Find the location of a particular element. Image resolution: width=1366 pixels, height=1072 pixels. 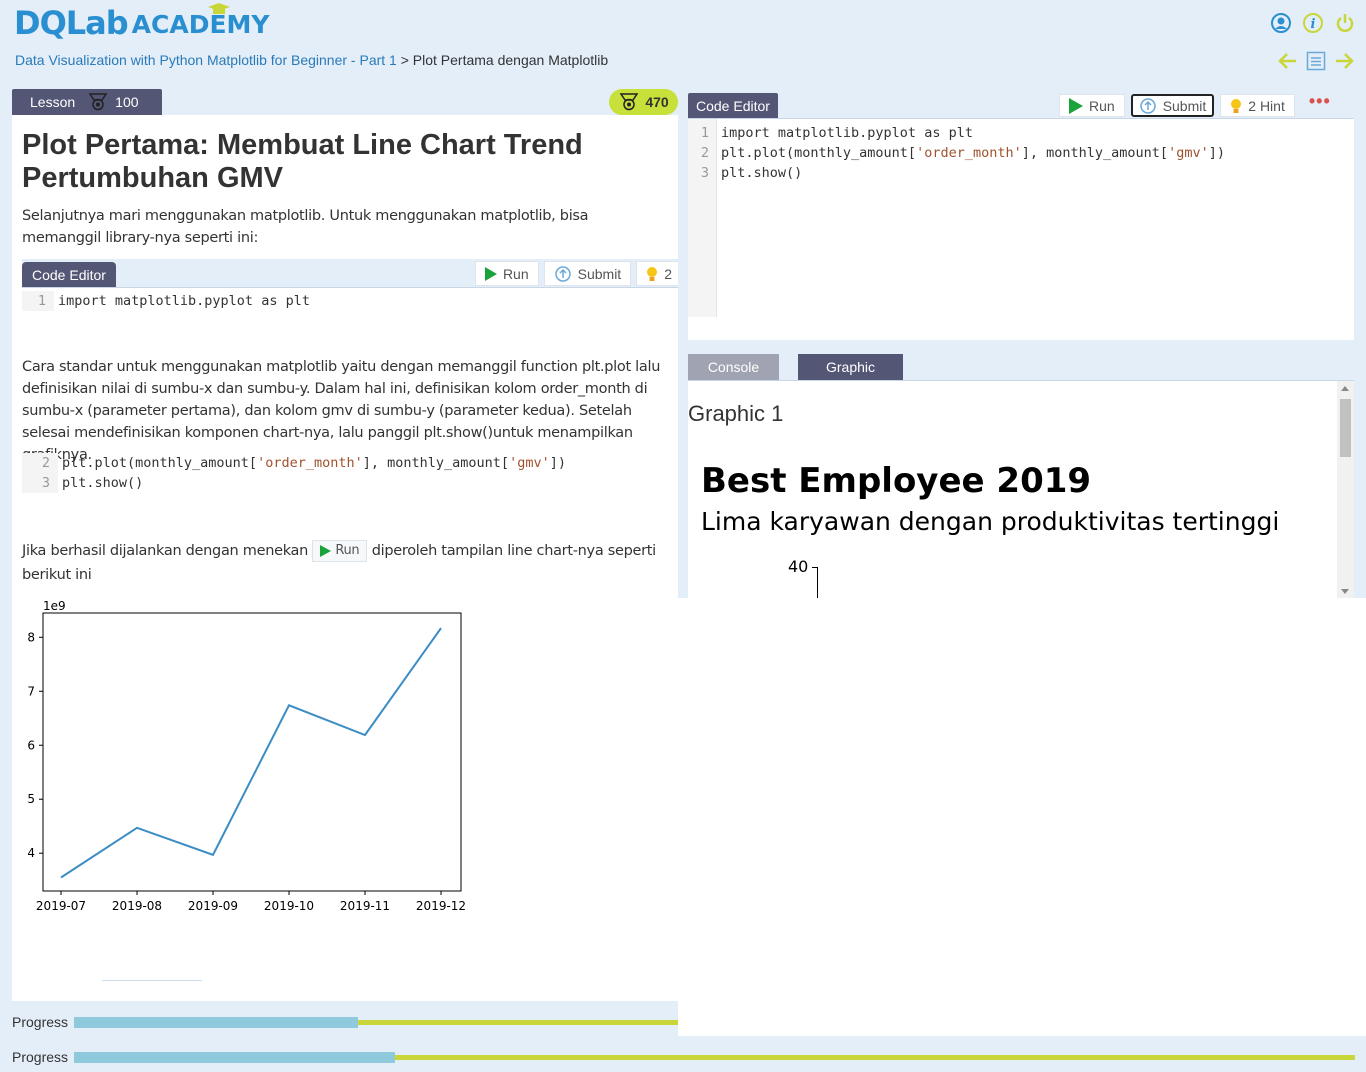

y-tick-label: 4 is located at coordinates (31, 853).